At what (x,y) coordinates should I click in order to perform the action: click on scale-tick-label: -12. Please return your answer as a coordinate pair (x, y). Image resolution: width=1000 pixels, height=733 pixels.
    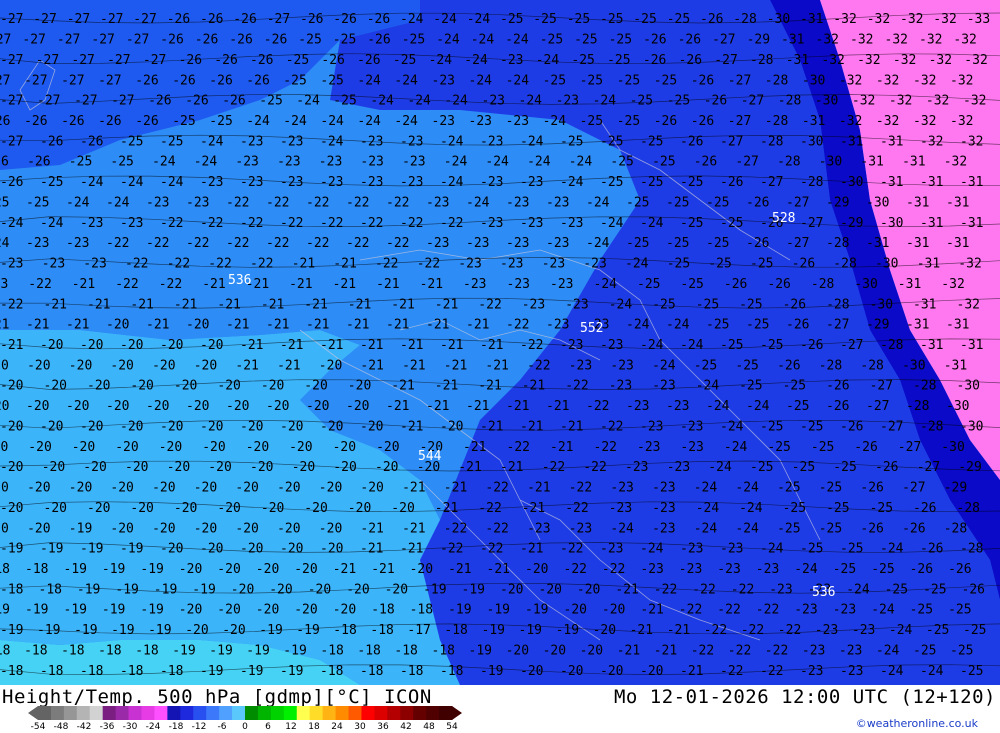
    Looking at the image, I should click on (199, 727).